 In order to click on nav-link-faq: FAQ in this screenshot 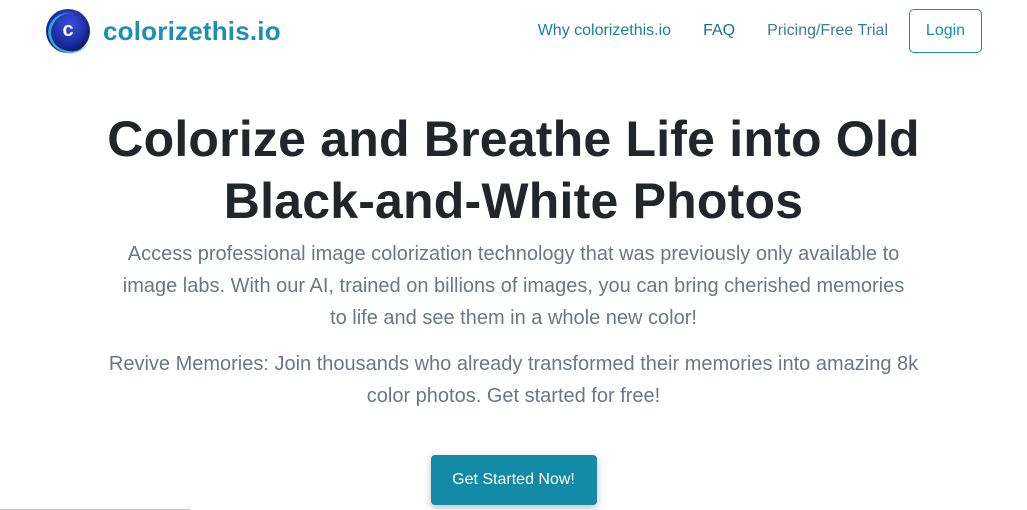, I will do `click(719, 31)`.